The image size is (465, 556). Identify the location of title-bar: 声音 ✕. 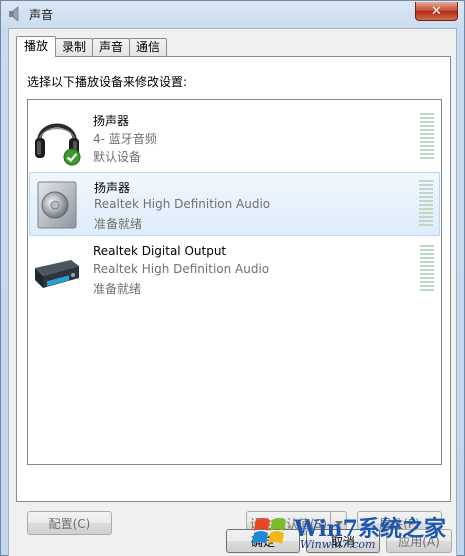
(232, 14).